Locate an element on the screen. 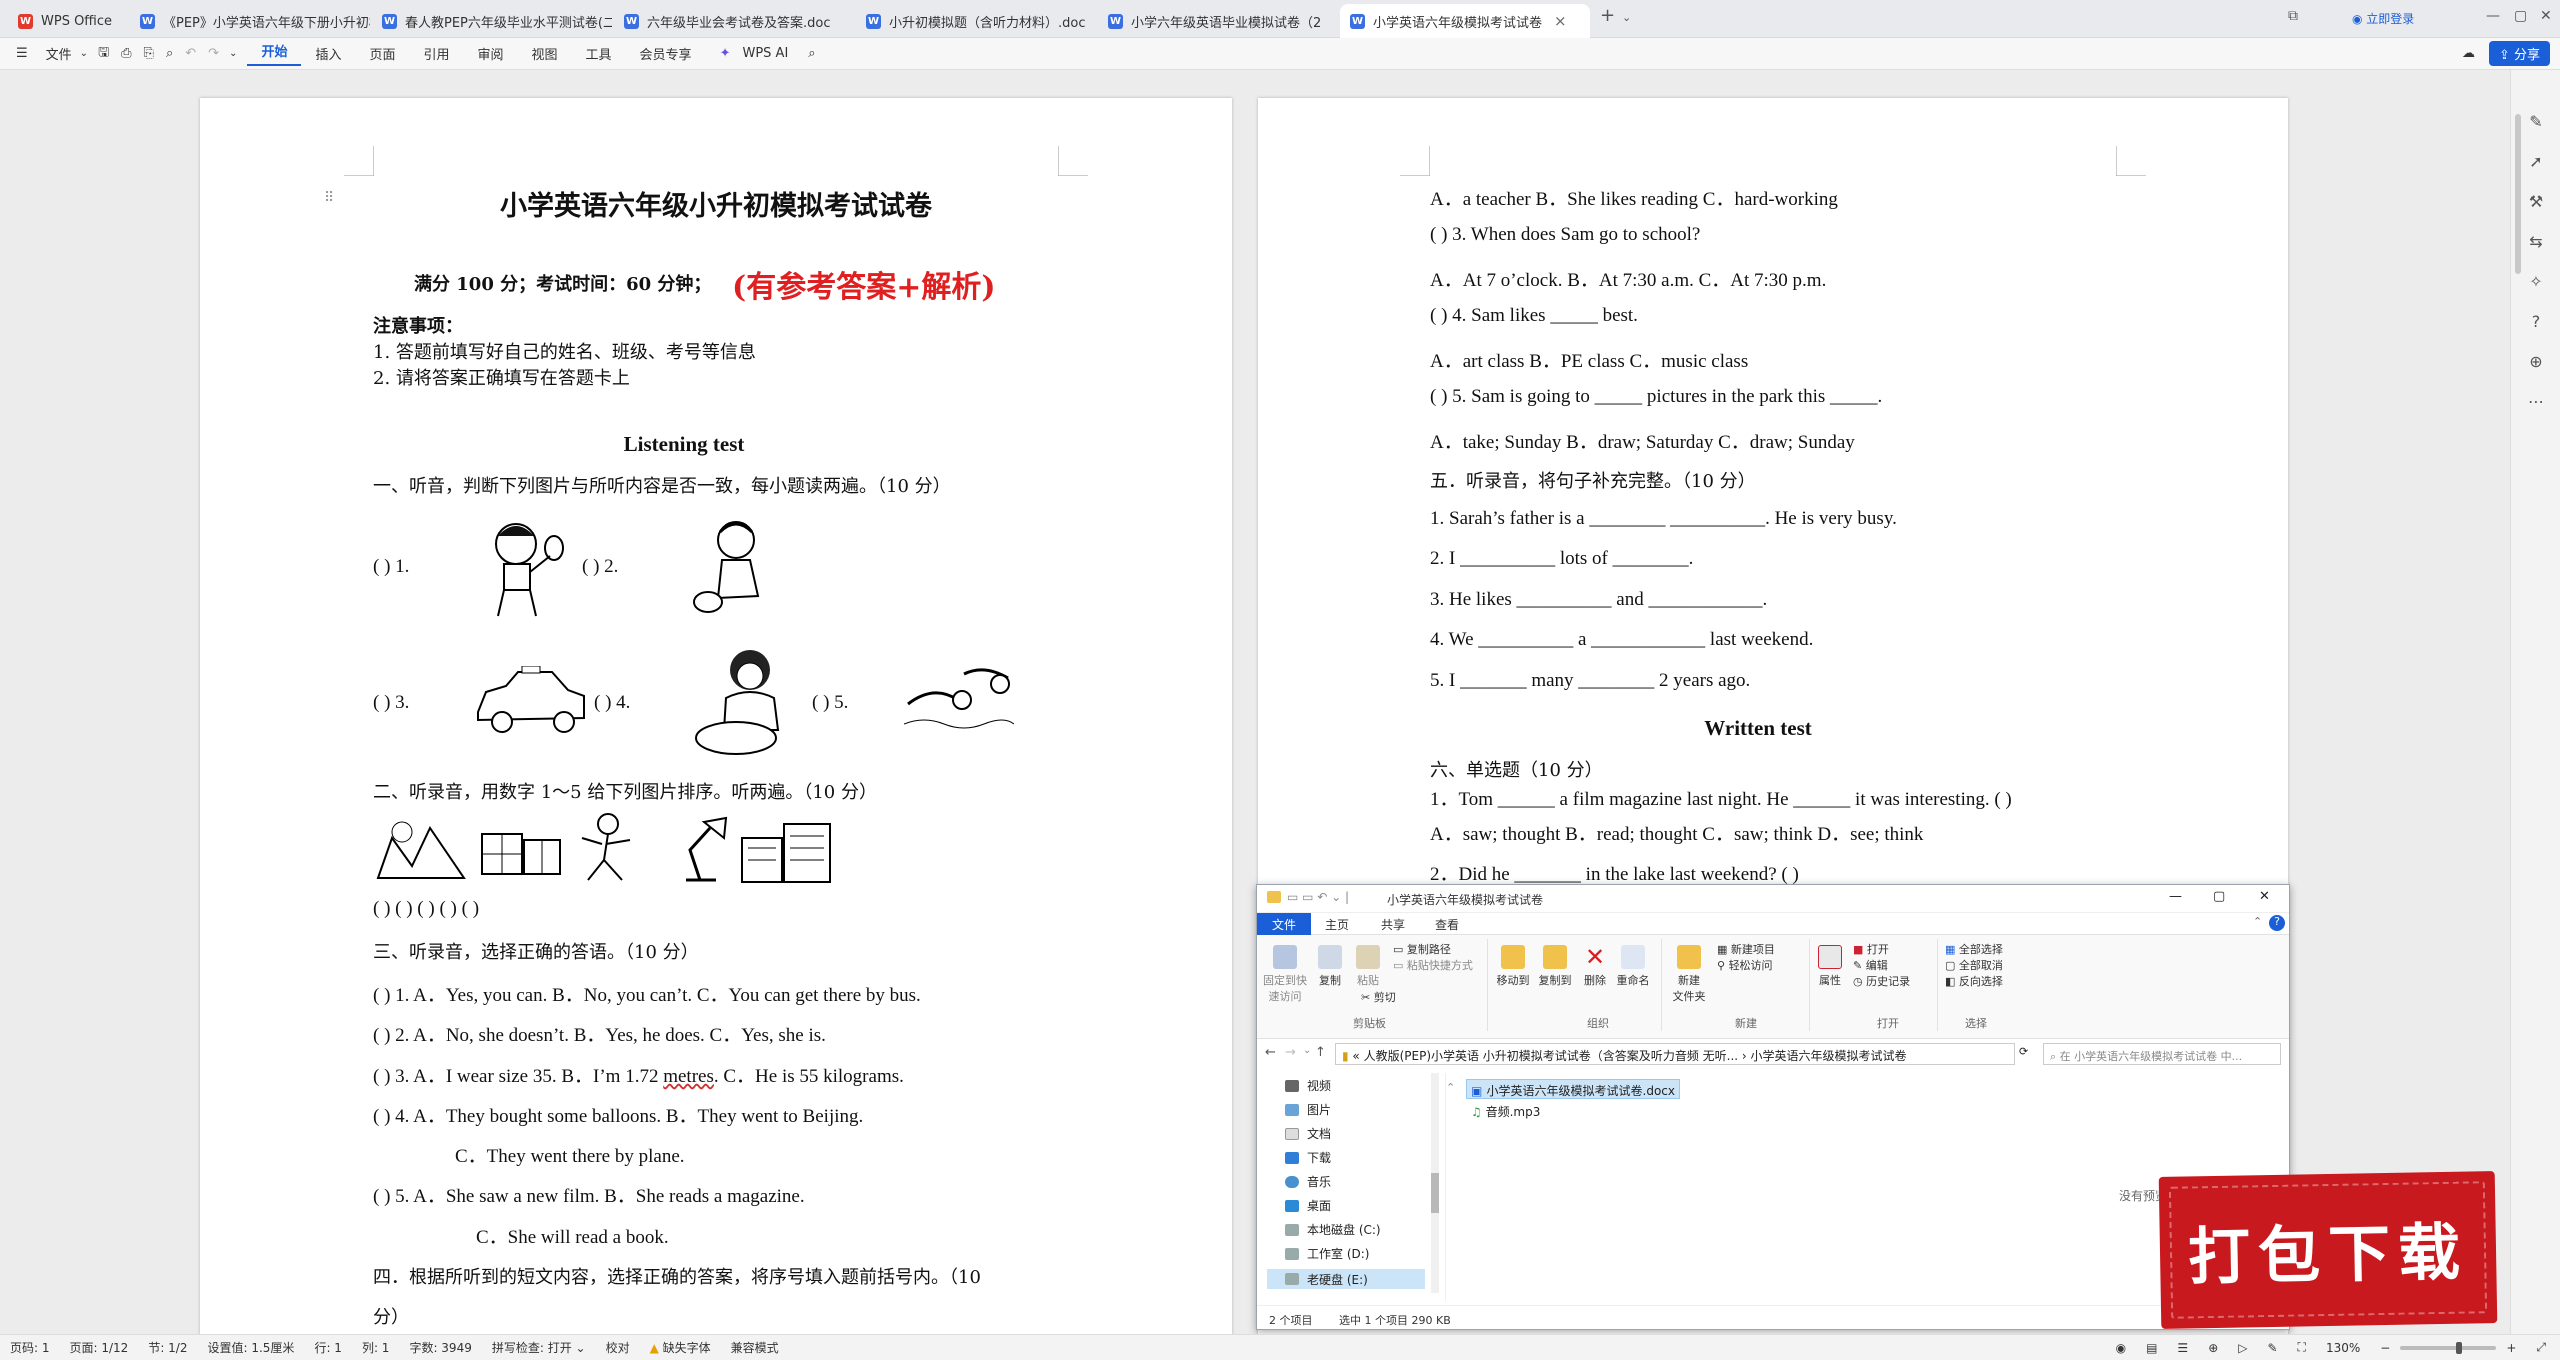 The height and width of the screenshot is (1360, 2560). fit-page-icon: ⛶ is located at coordinates (2302, 1347).